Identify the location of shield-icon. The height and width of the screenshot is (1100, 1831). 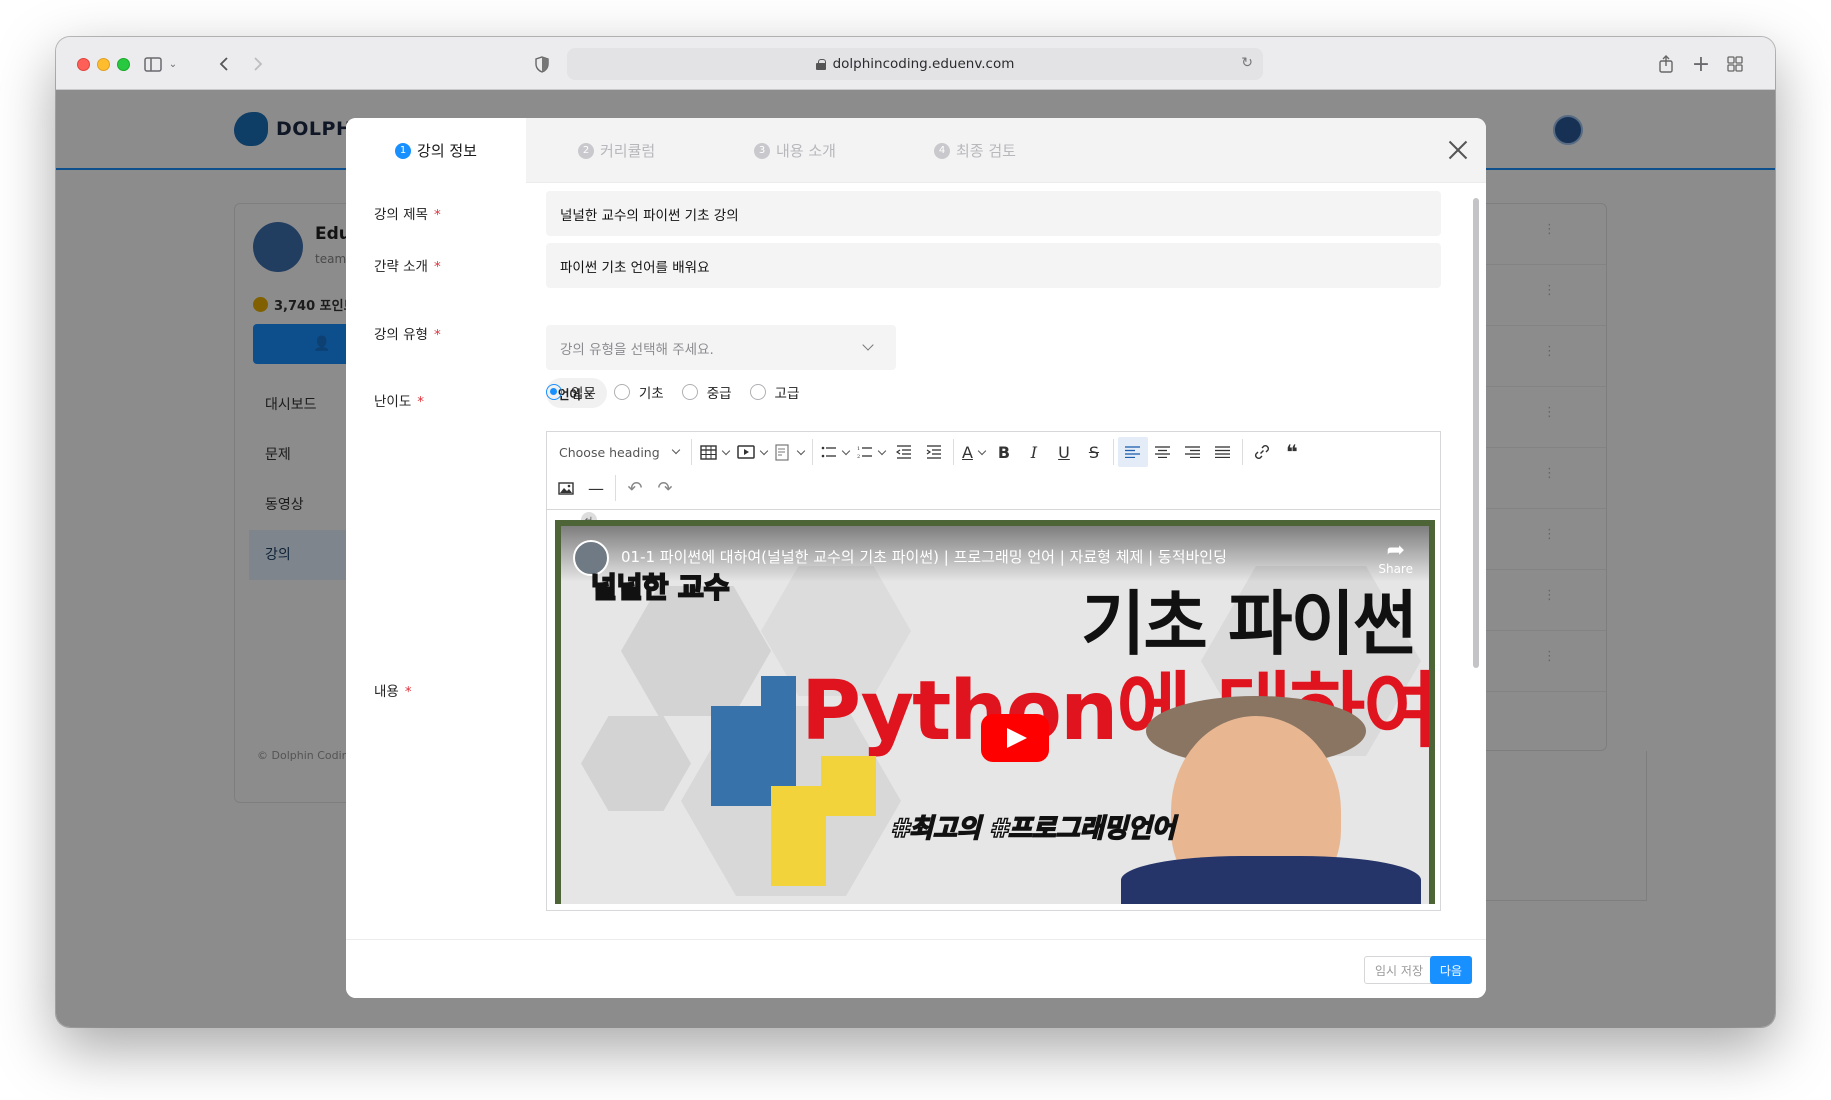
(542, 64).